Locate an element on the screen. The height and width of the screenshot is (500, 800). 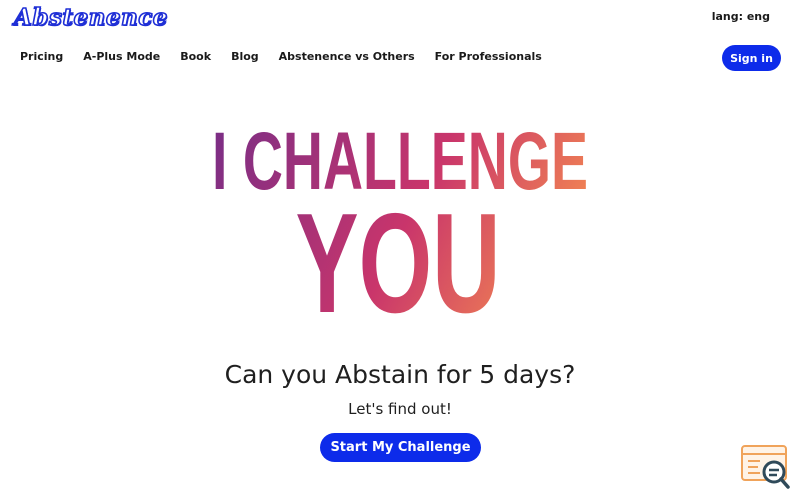
site-logo: Abstenence is located at coordinates (90, 17).